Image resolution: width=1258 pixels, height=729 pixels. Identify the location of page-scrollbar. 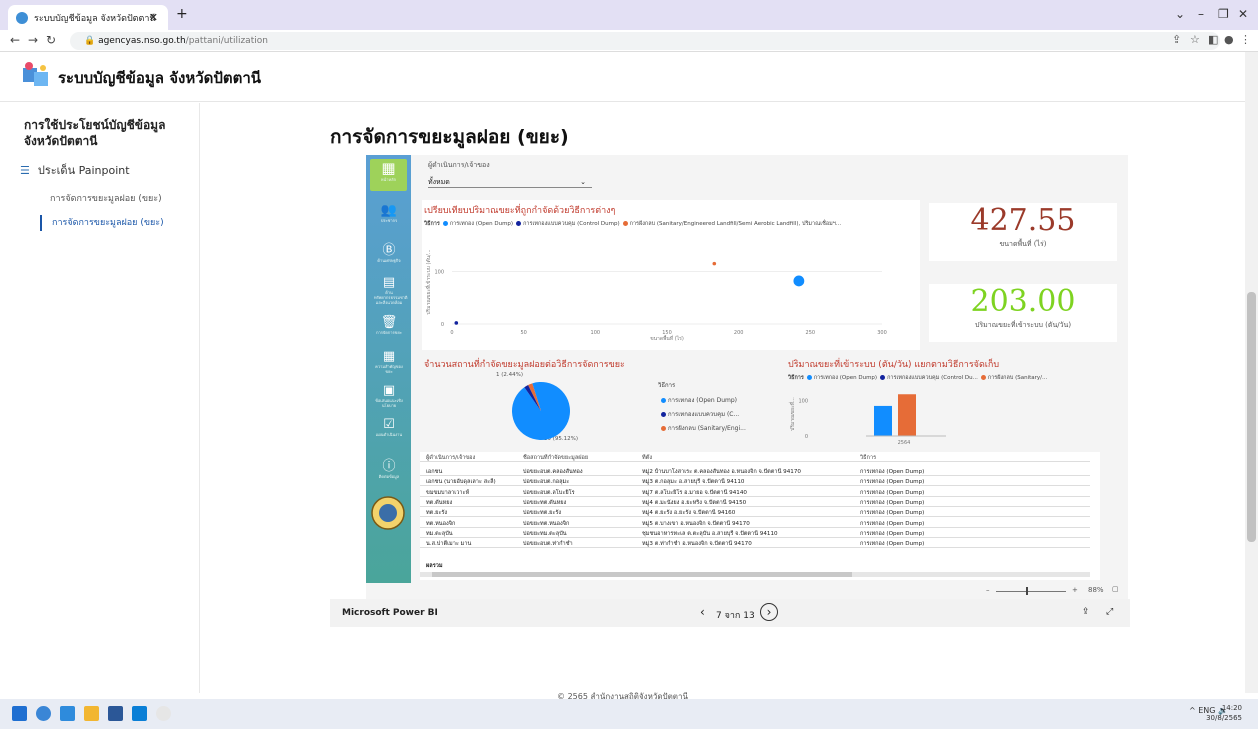
(1251, 372).